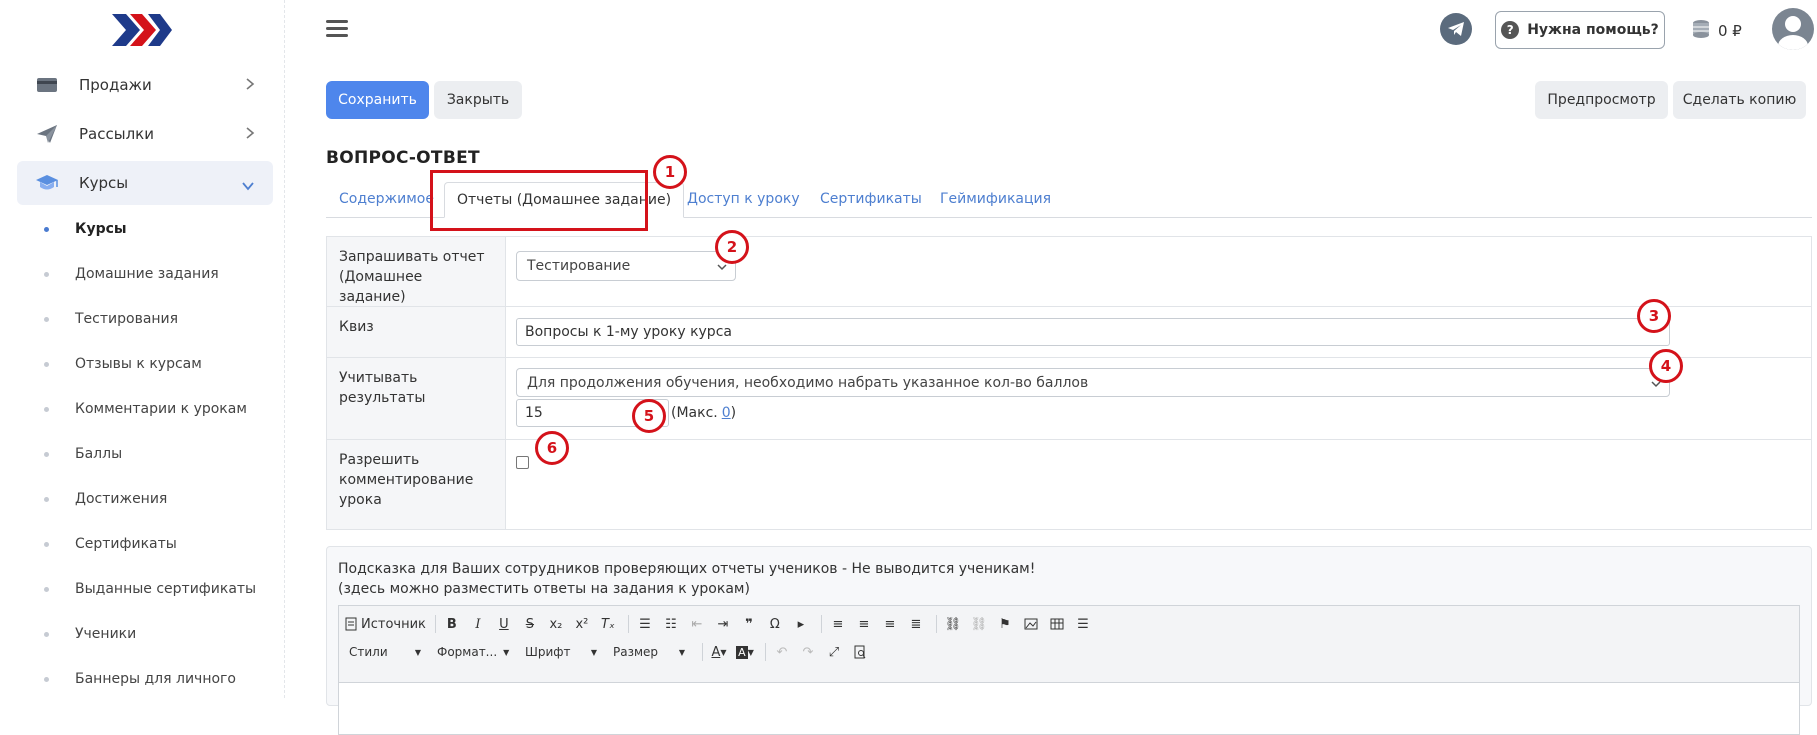  What do you see at coordinates (90, 634) in the screenshot?
I see `sidebar-subitem-students: Ученики` at bounding box center [90, 634].